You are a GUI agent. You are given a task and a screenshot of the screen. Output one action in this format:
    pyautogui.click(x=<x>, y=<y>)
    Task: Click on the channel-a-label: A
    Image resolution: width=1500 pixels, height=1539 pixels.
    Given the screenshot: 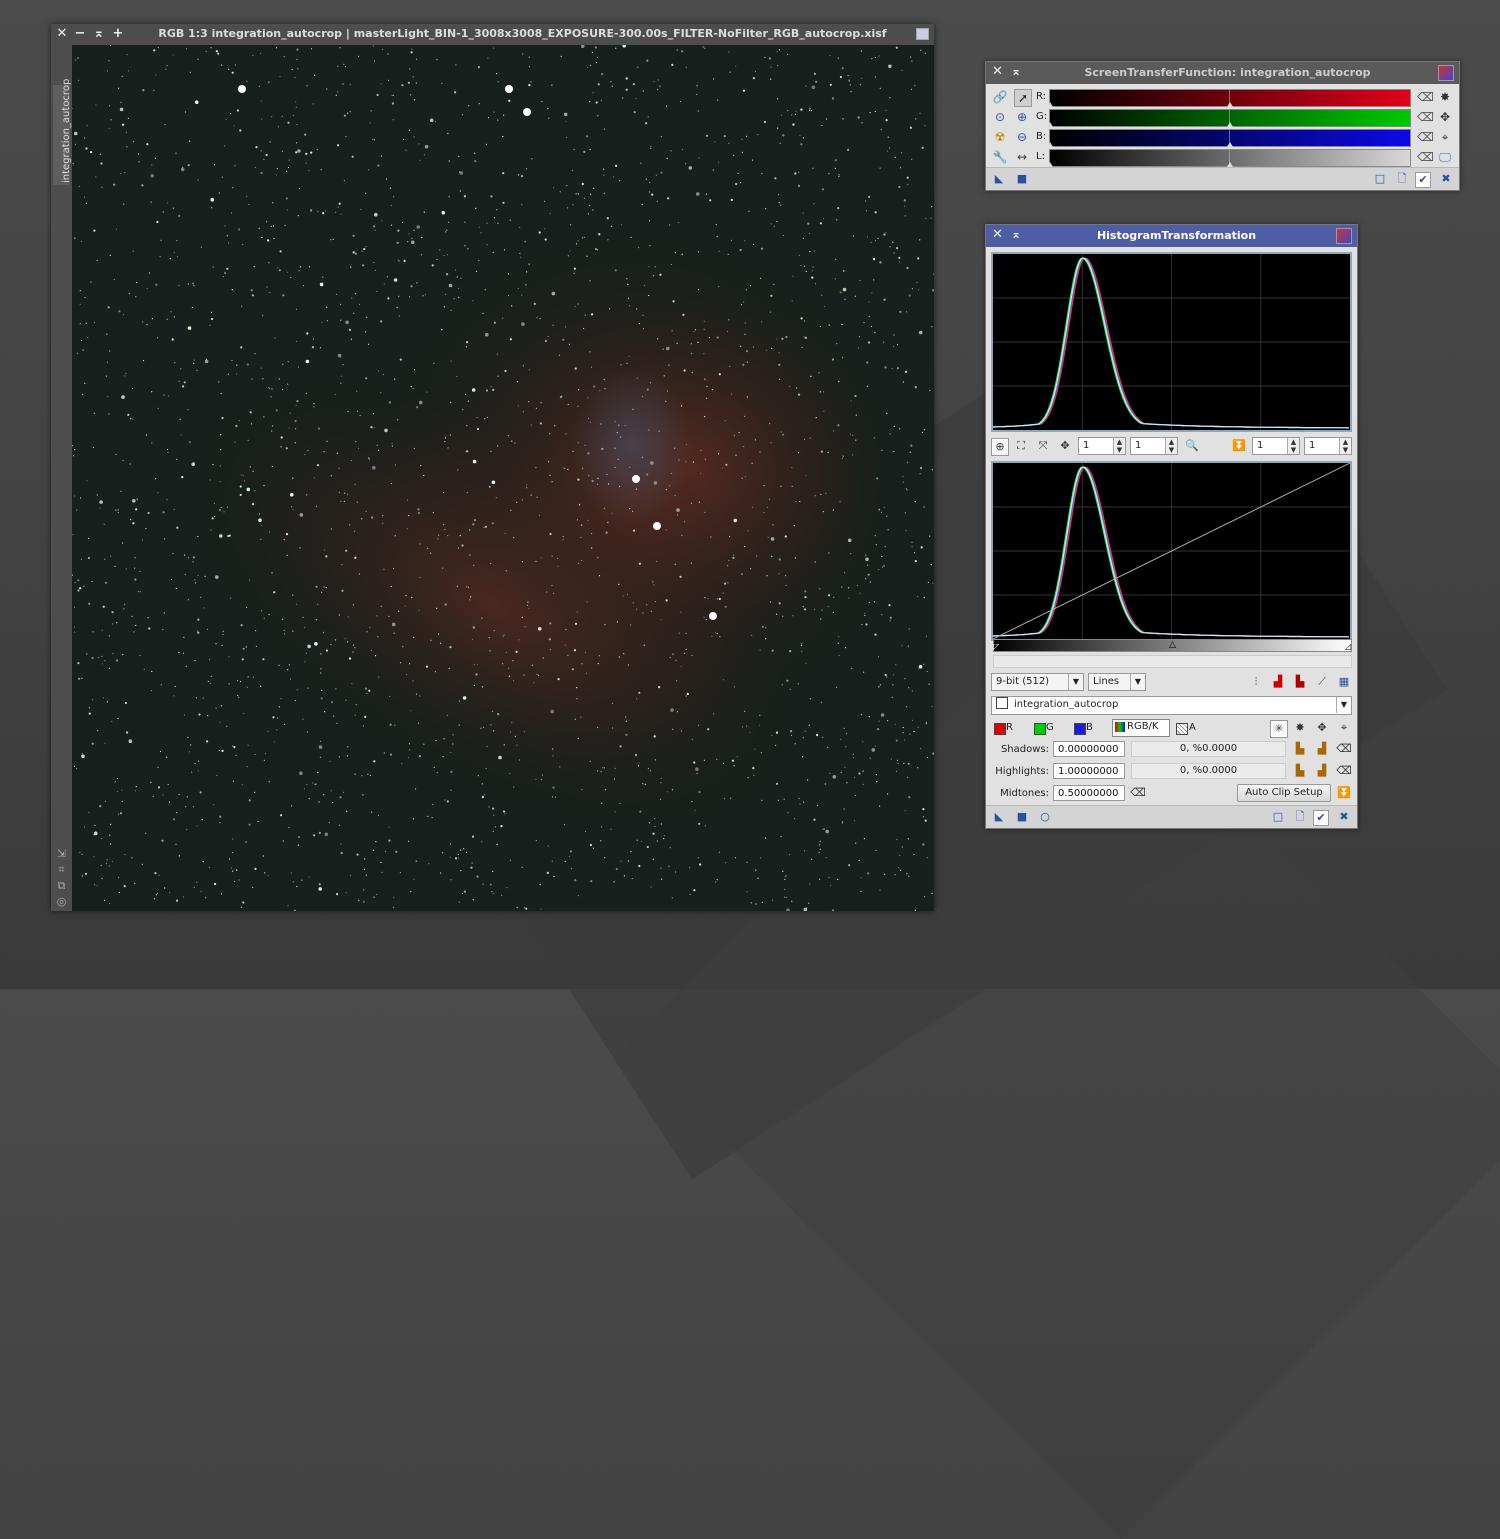 What is the action you would take?
    pyautogui.click(x=1192, y=727)
    